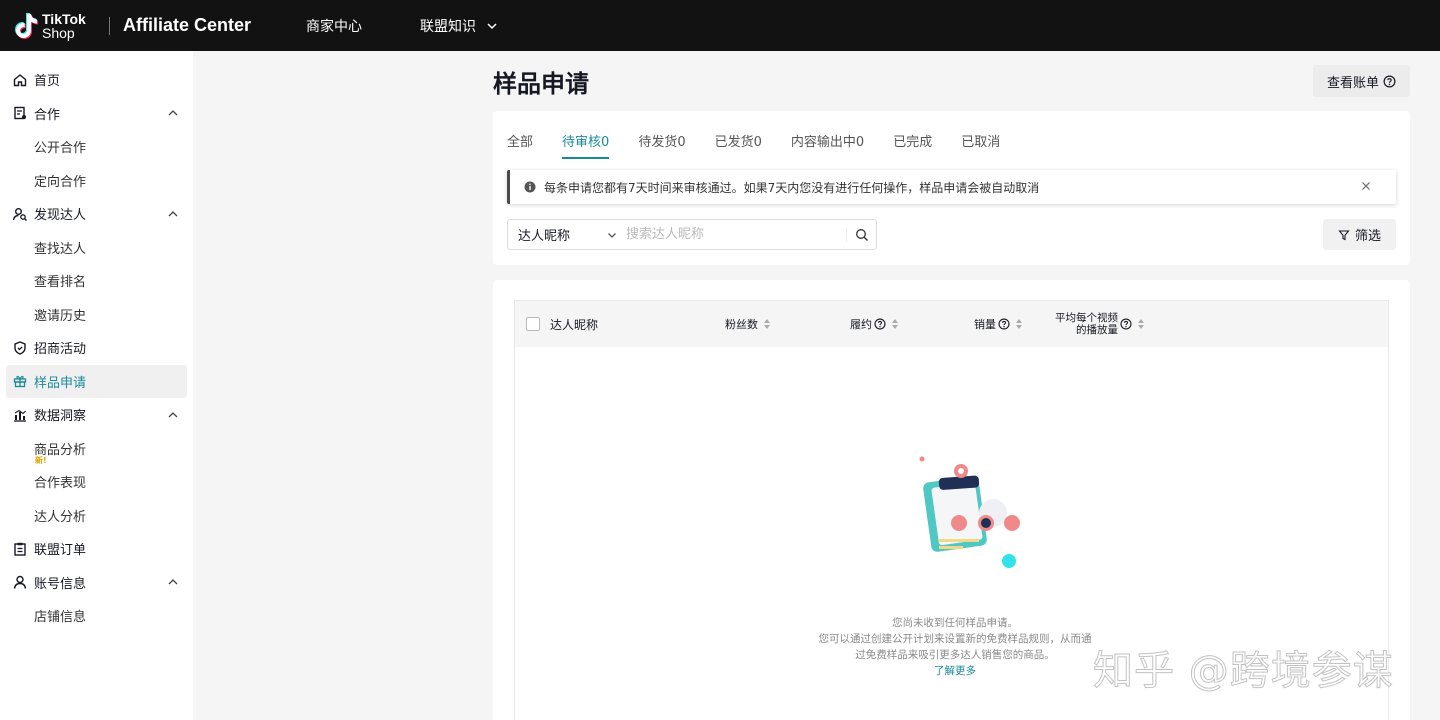 Image resolution: width=1440 pixels, height=720 pixels. I want to click on col-nickname: 达人昵称, so click(574, 324).